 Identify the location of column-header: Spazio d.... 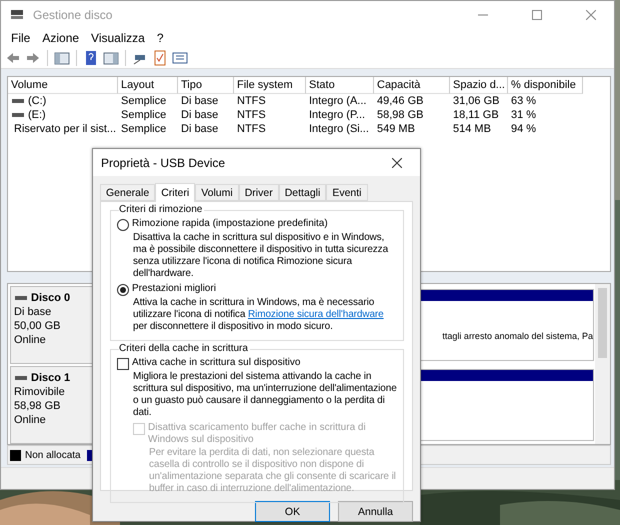
(479, 85).